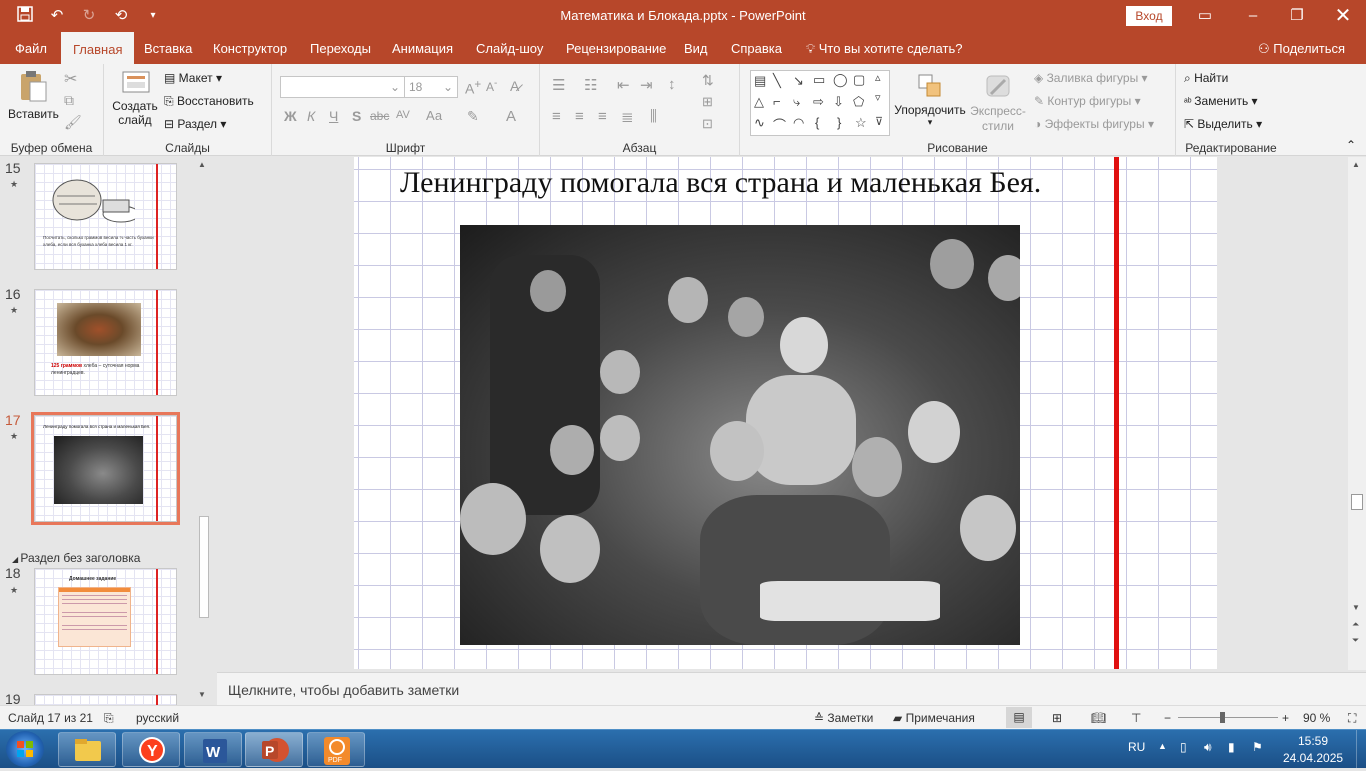 This screenshot has height=771, width=1366. What do you see at coordinates (672, 84) in the screenshot?
I see `line-spacing-icon: ↕` at bounding box center [672, 84].